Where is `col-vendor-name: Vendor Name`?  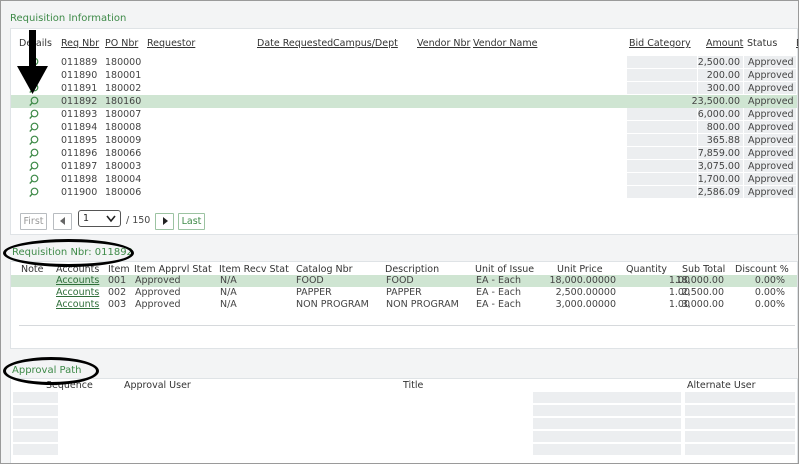
col-vendor-name: Vendor Name is located at coordinates (505, 43).